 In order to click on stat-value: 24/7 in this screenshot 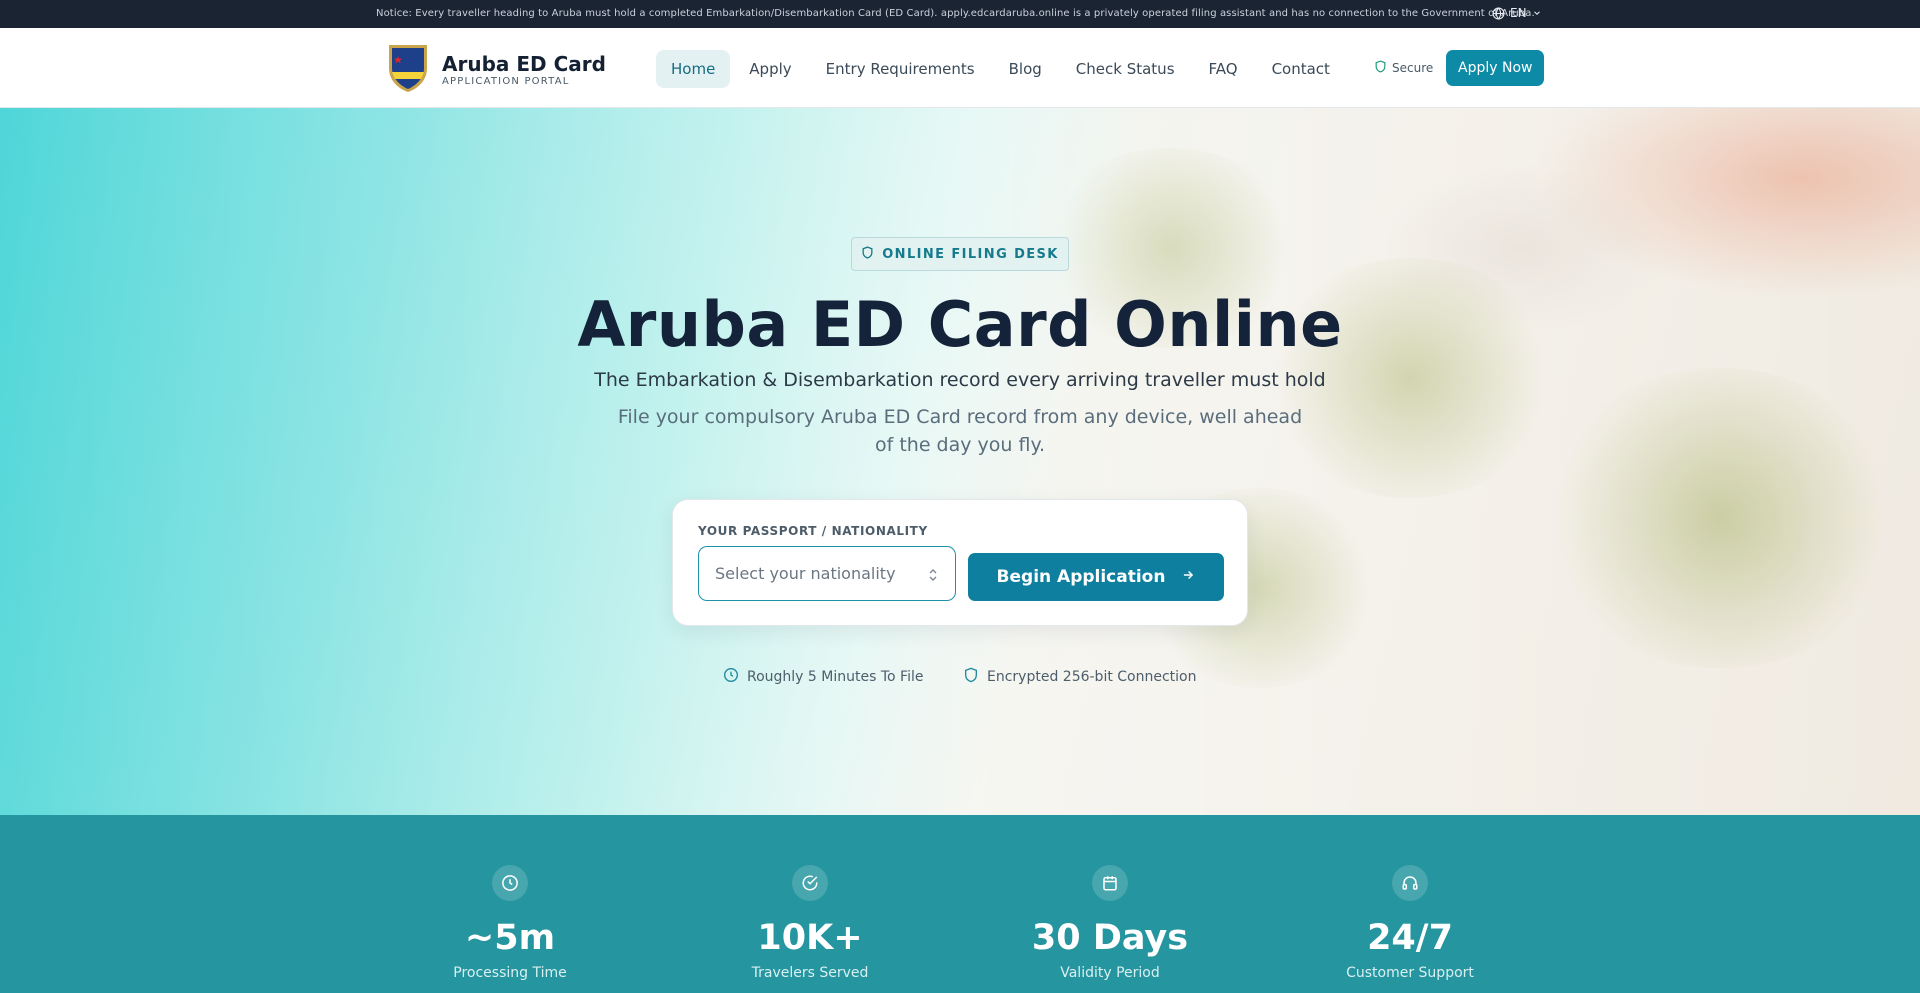, I will do `click(1410, 938)`.